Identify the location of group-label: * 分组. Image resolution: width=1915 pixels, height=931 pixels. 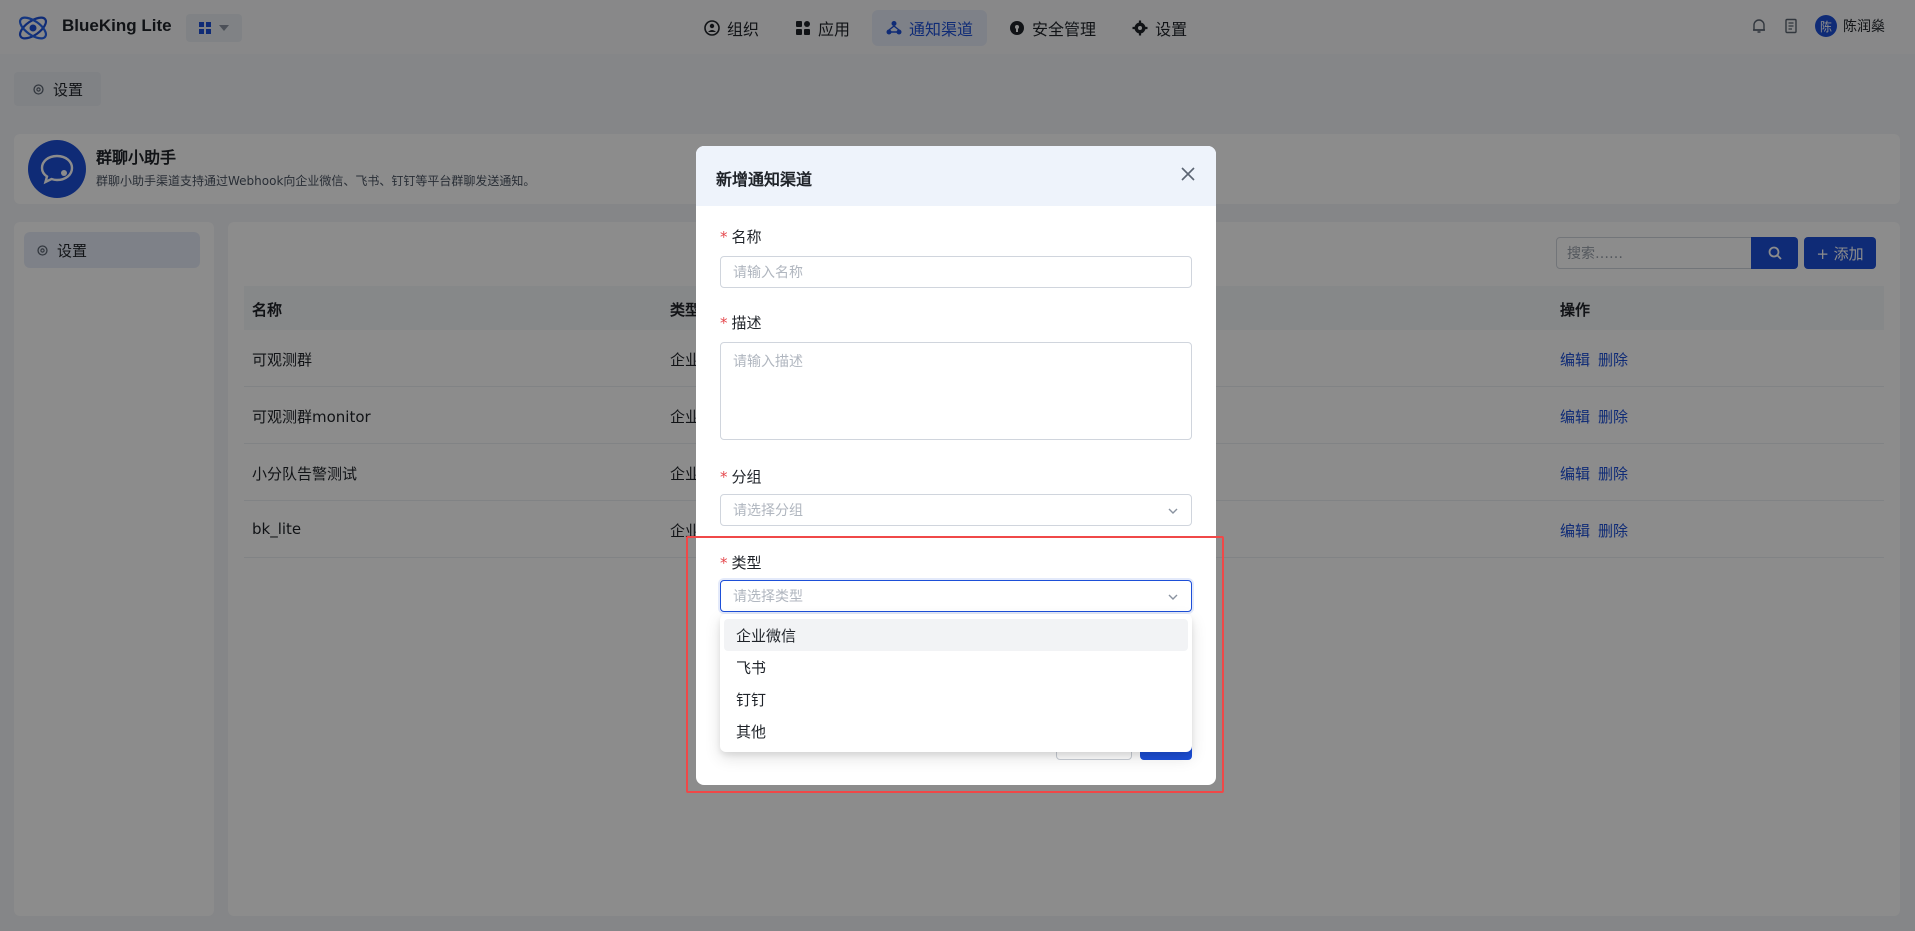
(741, 477).